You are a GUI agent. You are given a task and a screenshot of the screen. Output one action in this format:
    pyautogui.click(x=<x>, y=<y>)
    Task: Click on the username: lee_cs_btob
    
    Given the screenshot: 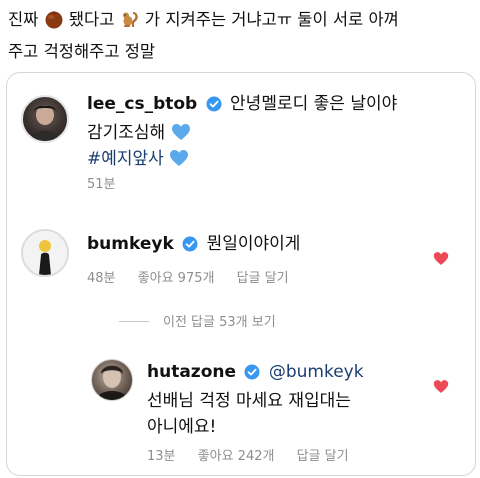 What is the action you would take?
    pyautogui.click(x=142, y=104)
    